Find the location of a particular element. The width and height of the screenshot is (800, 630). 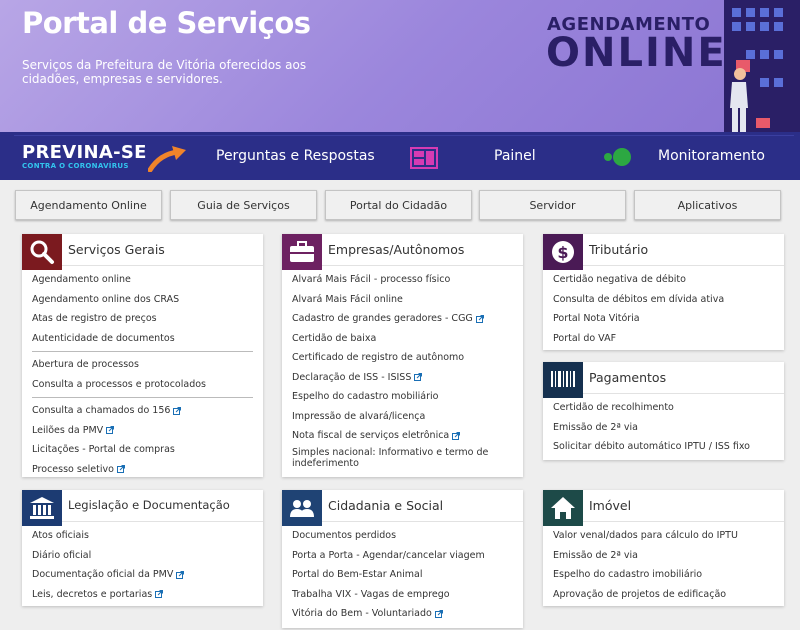

search-icon is located at coordinates (42, 252).